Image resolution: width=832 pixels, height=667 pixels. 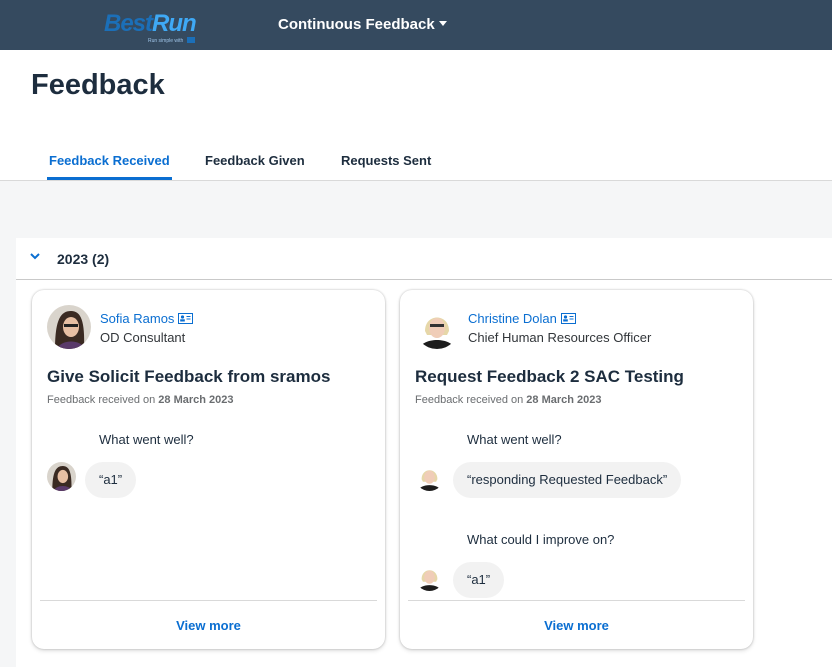 I want to click on chevron-down-icon, so click(x=35, y=256).